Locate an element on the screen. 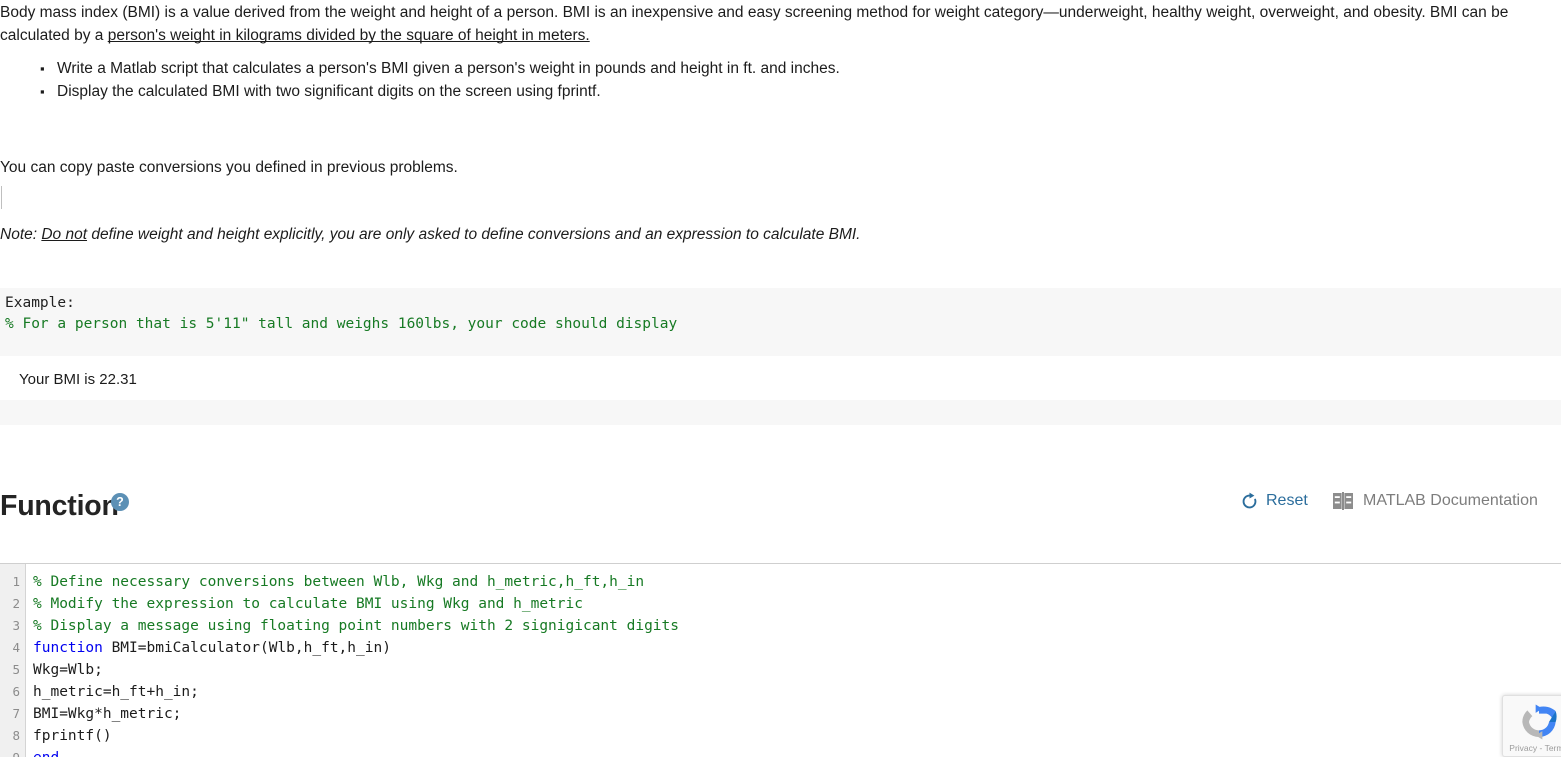  example-heading: Example: is located at coordinates (40, 303).